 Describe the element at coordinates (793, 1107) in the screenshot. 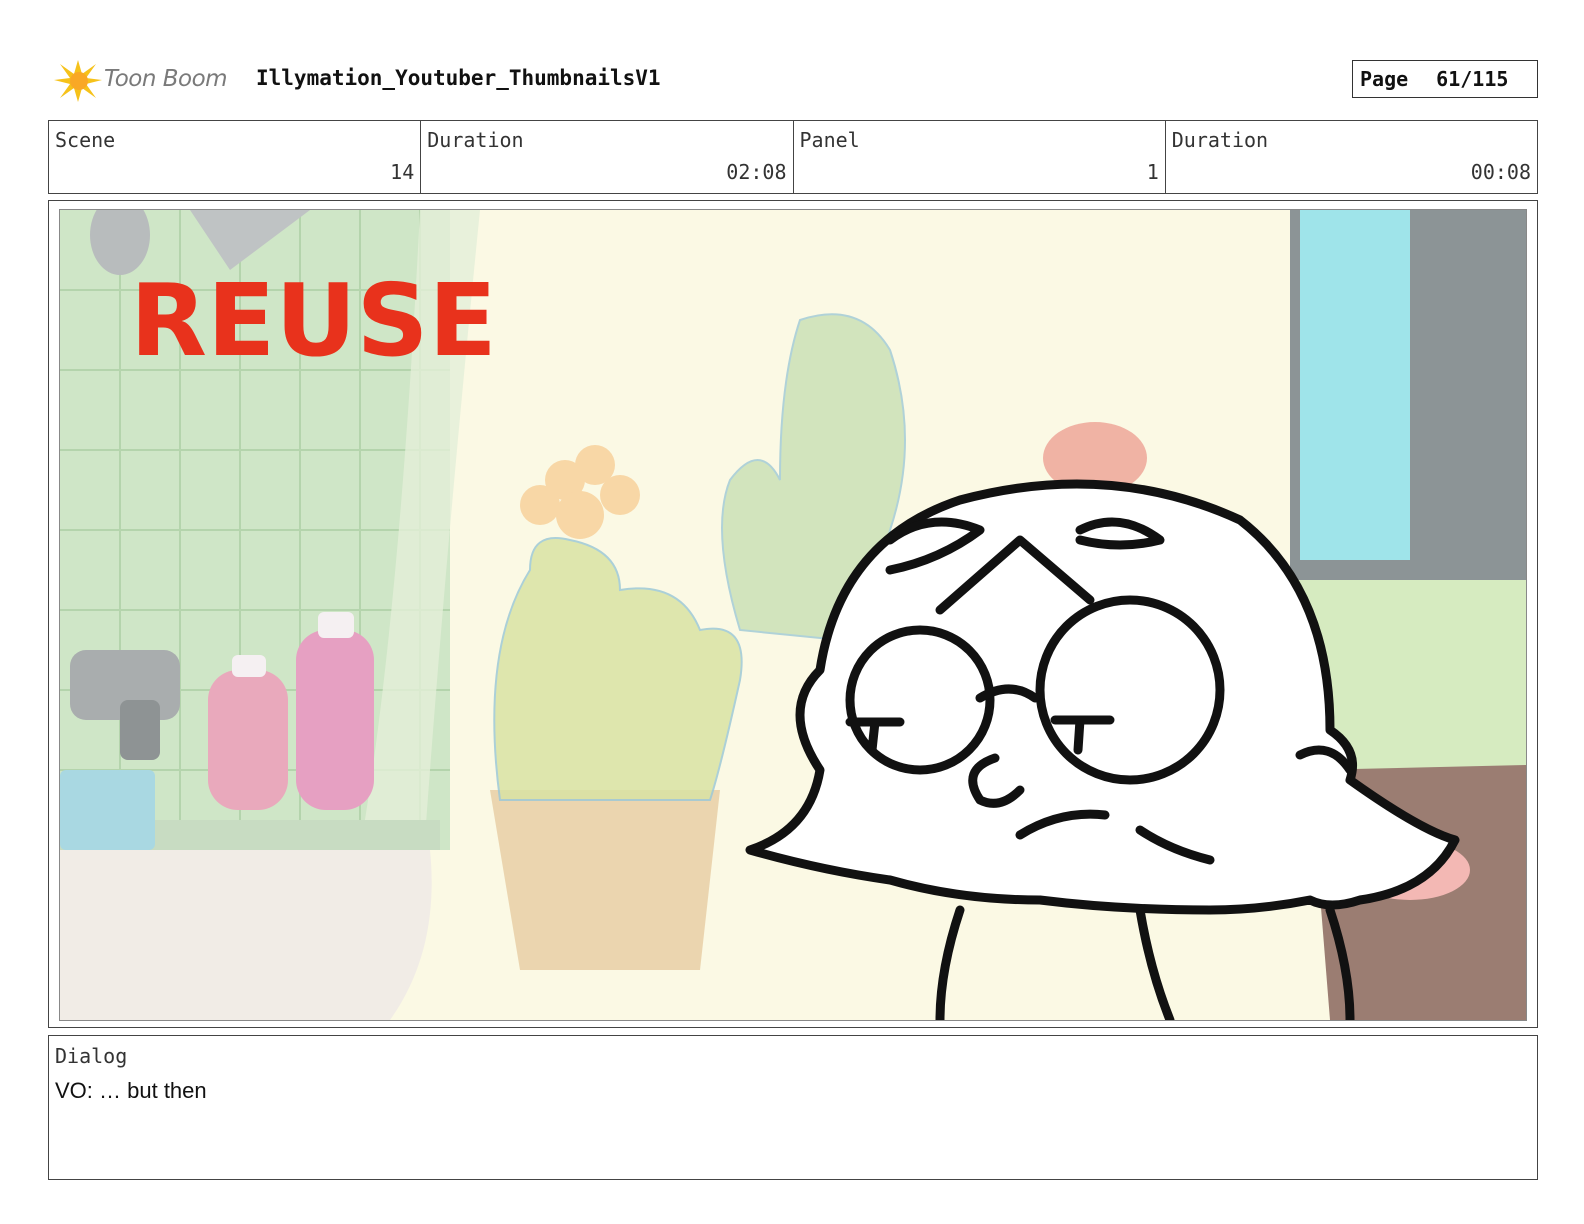

I see `dialog-section: Dialog VO: … but then` at that location.